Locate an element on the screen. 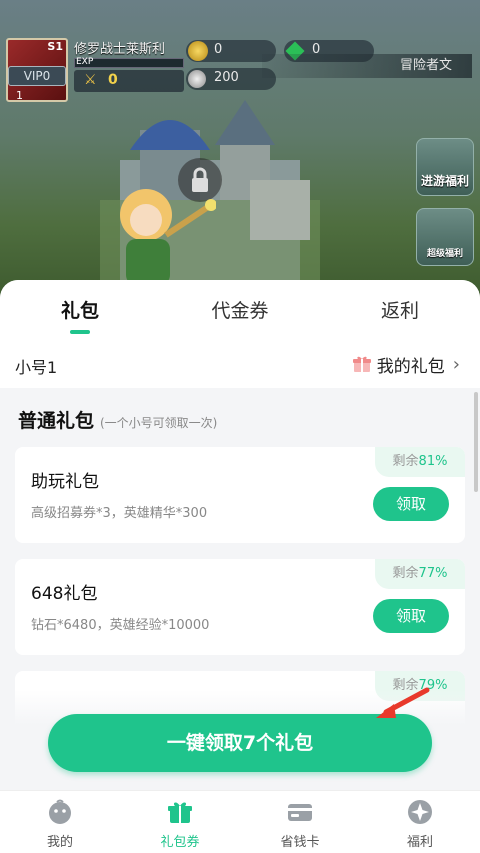 Image resolution: width=480 pixels, height=853 pixels. nav-item-mine: 我的 is located at coordinates (60, 822).